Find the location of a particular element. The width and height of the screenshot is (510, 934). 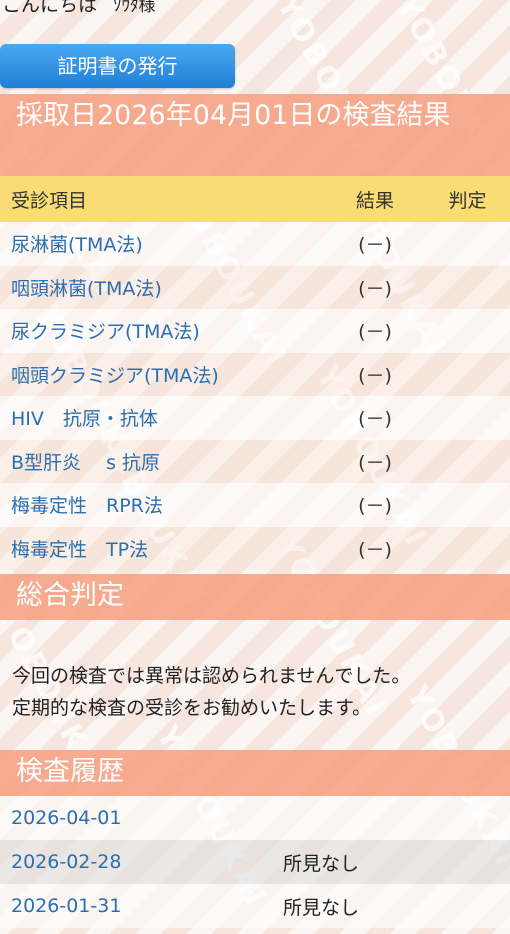

greeting: こんにちは ｿｳﾀ様 is located at coordinates (255, 15).